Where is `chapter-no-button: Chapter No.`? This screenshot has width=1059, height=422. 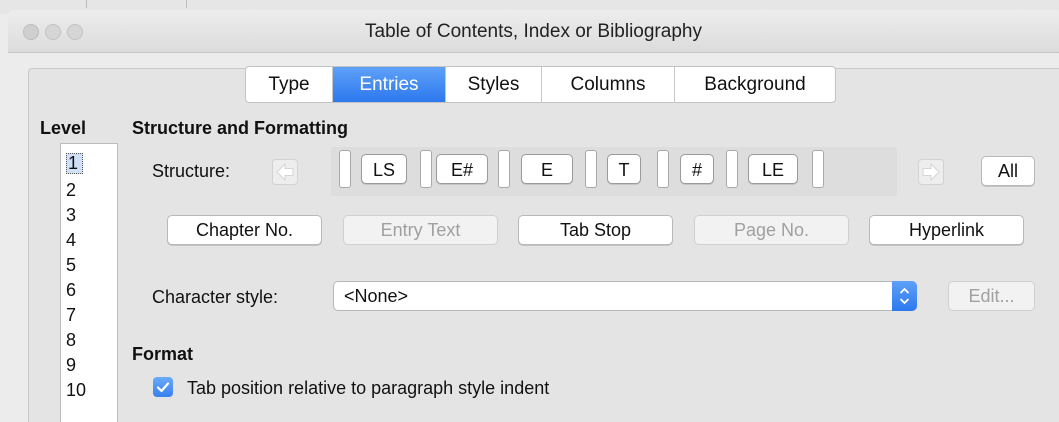
chapter-no-button: Chapter No. is located at coordinates (244, 230).